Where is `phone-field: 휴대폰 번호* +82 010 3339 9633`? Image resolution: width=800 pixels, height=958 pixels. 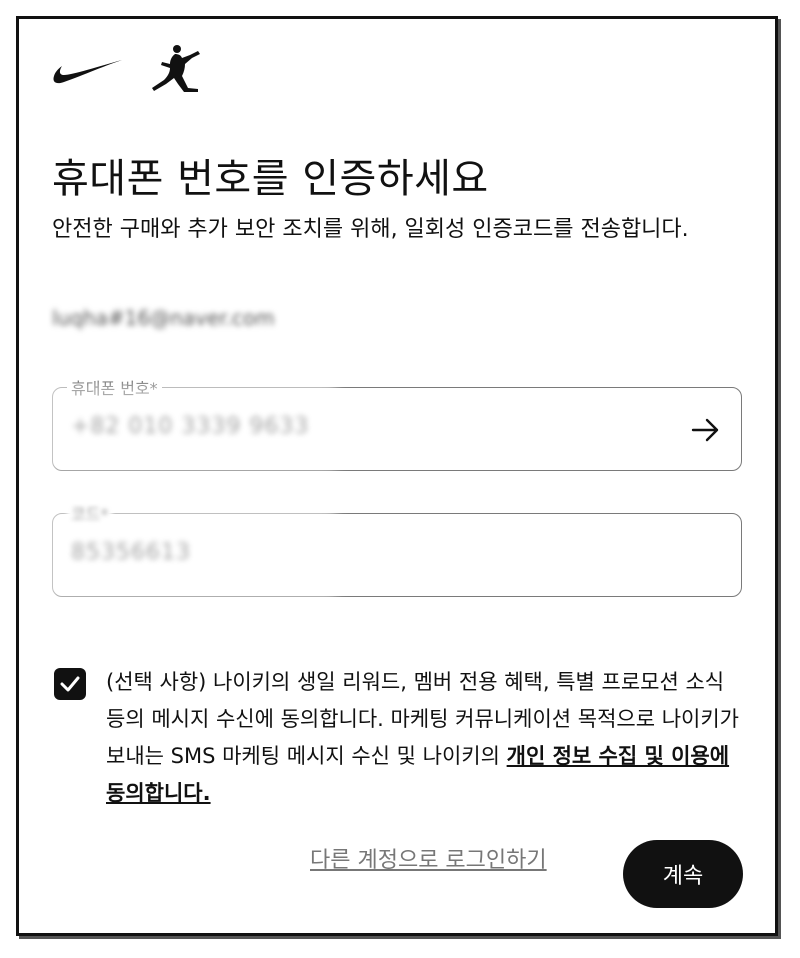 phone-field: 휴대폰 번호* +82 010 3339 9633 is located at coordinates (397, 423).